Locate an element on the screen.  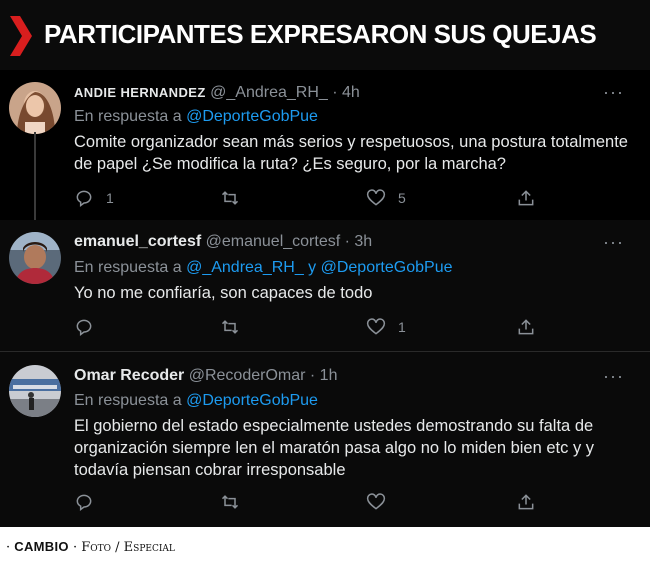
like-button: 5 is located at coordinates (386, 198).